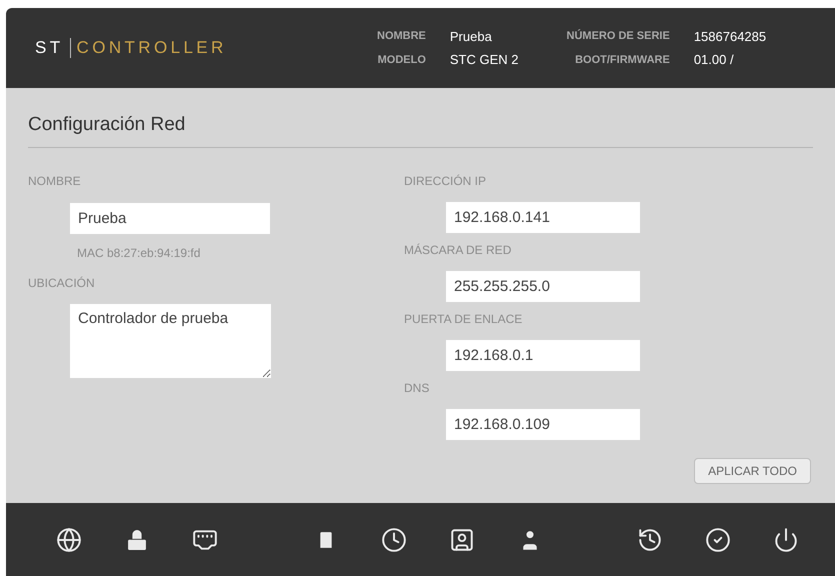  I want to click on field-label: PUERTA DE ENLACE, so click(464, 319).